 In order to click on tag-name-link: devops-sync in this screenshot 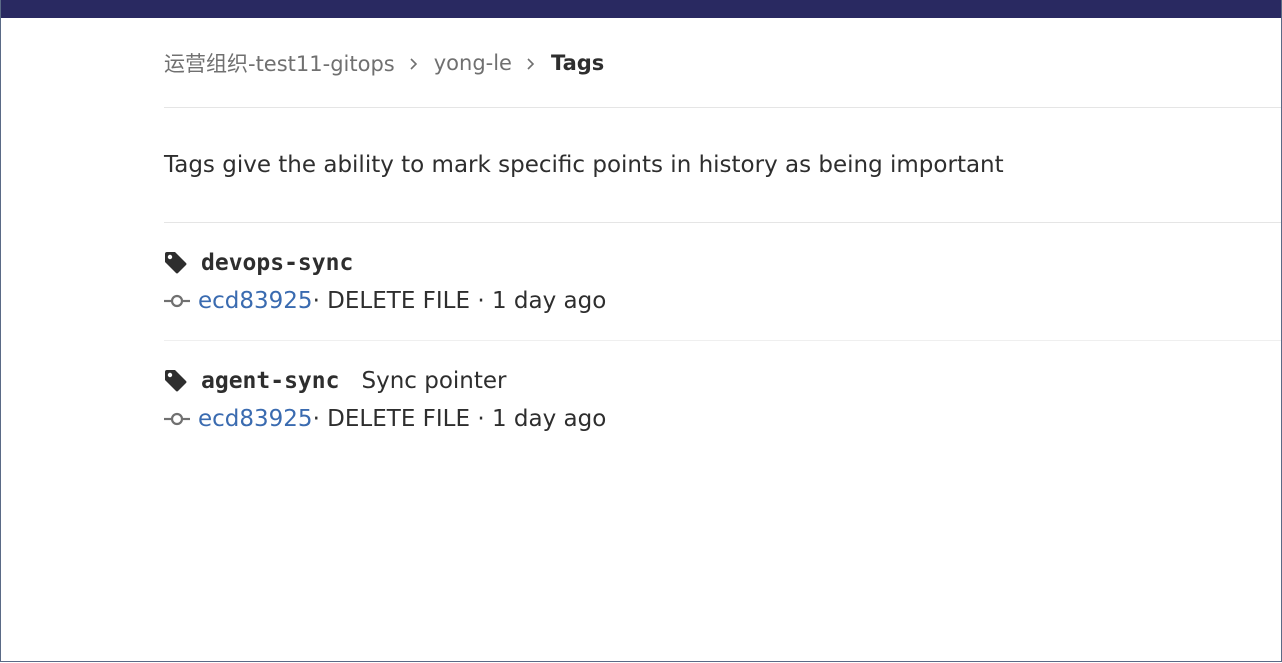, I will do `click(277, 263)`.